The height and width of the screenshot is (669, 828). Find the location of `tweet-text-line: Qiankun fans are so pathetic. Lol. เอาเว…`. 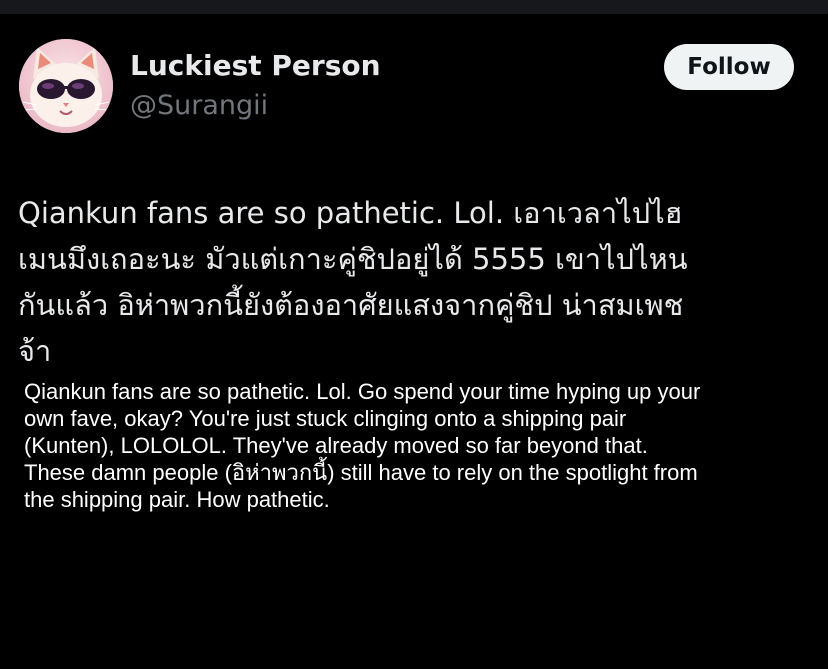

tweet-text-line: Qiankun fans are so pathetic. Lol. เอาเว… is located at coordinates (350, 213).